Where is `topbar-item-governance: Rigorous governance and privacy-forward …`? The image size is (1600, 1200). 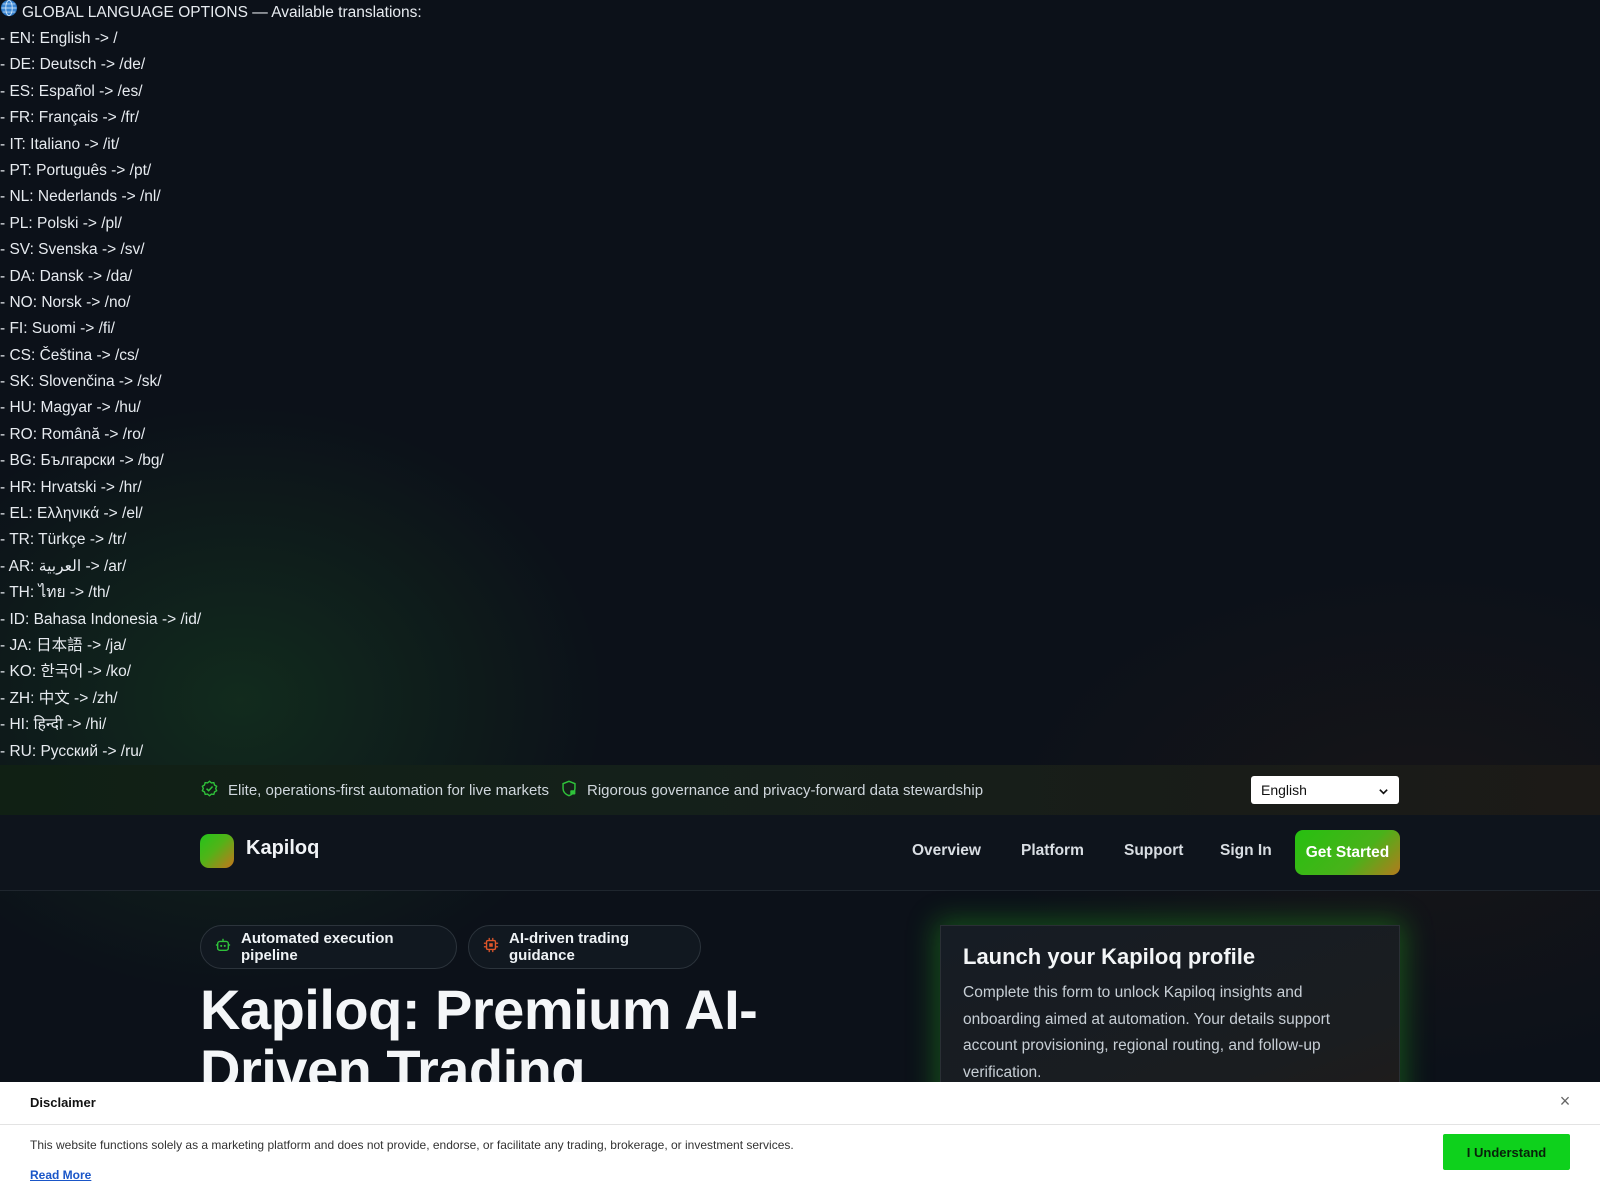
topbar-item-governance: Rigorous governance and privacy-forward … is located at coordinates (772, 790).